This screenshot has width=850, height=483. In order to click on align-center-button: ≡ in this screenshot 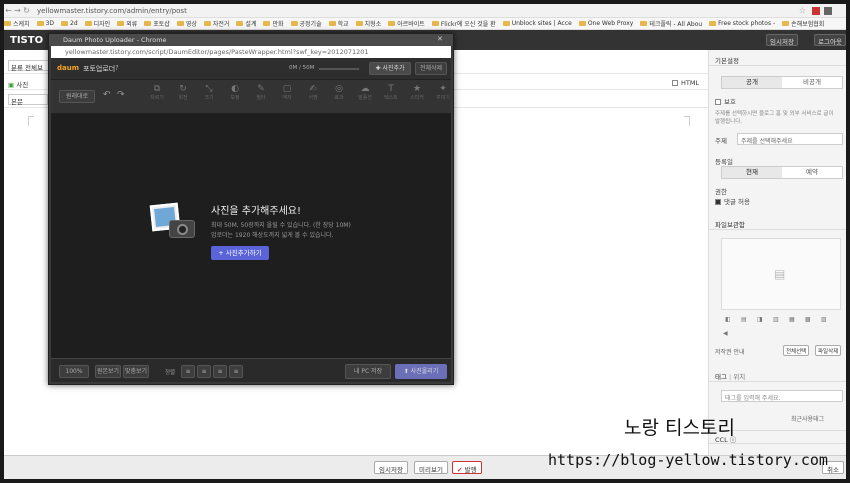, I will do `click(204, 371)`.